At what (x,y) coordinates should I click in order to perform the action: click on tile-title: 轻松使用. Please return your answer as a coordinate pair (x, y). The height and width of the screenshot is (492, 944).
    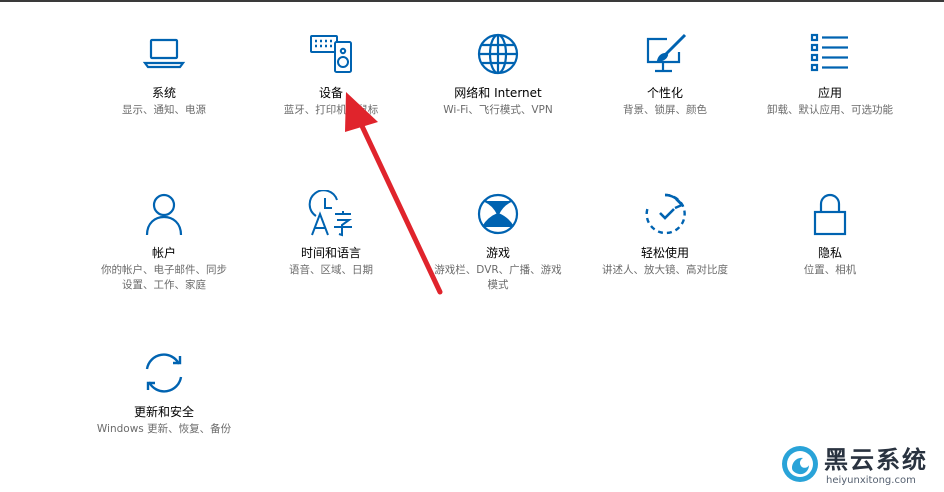
    Looking at the image, I should click on (664, 253).